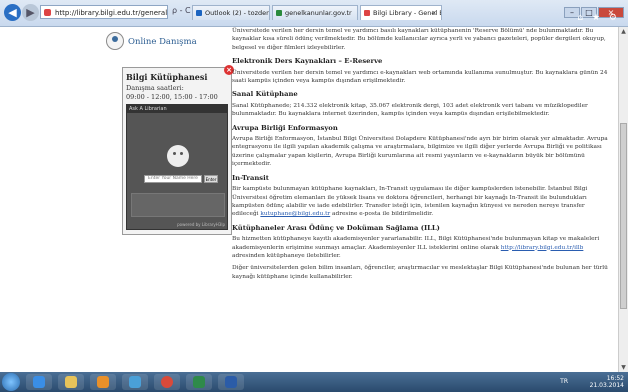 This screenshot has width=628, height=392. What do you see at coordinates (318, 13) in the screenshot?
I see `tab-label: genelkanunlar.gov.tr` at bounding box center [318, 13].